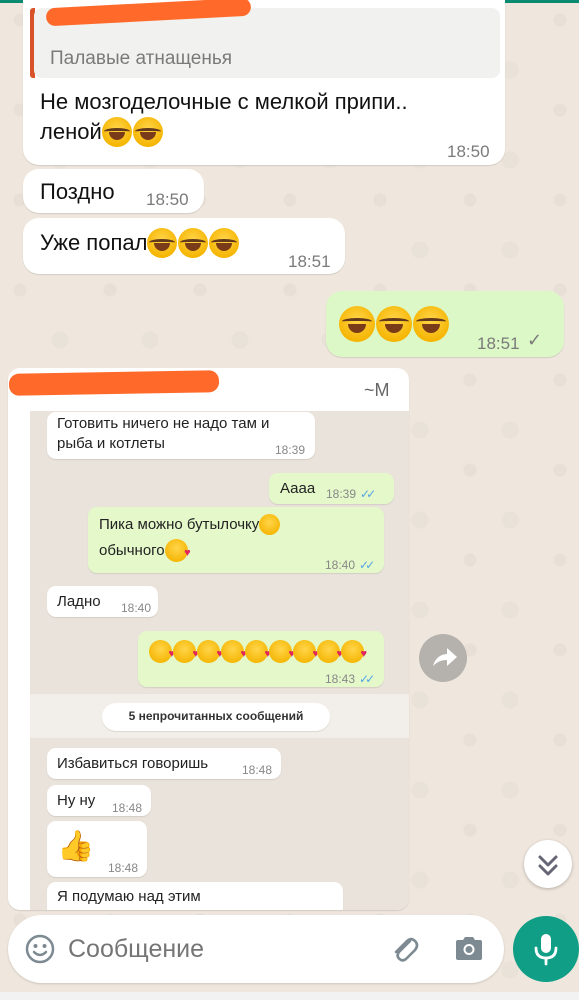  I want to click on screenshot-message-text: Ну ну, so click(76, 800).